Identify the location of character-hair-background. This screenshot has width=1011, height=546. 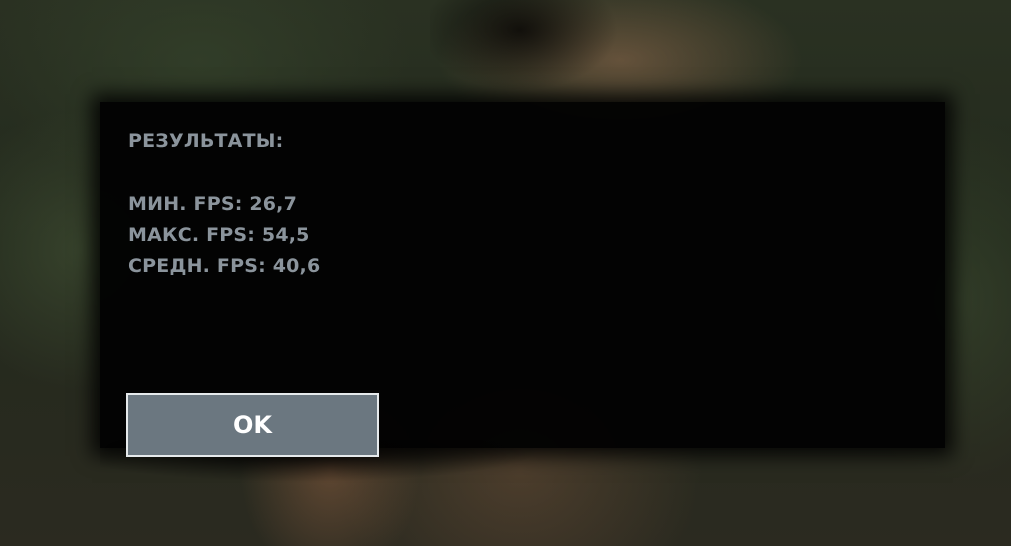
(560, 55).